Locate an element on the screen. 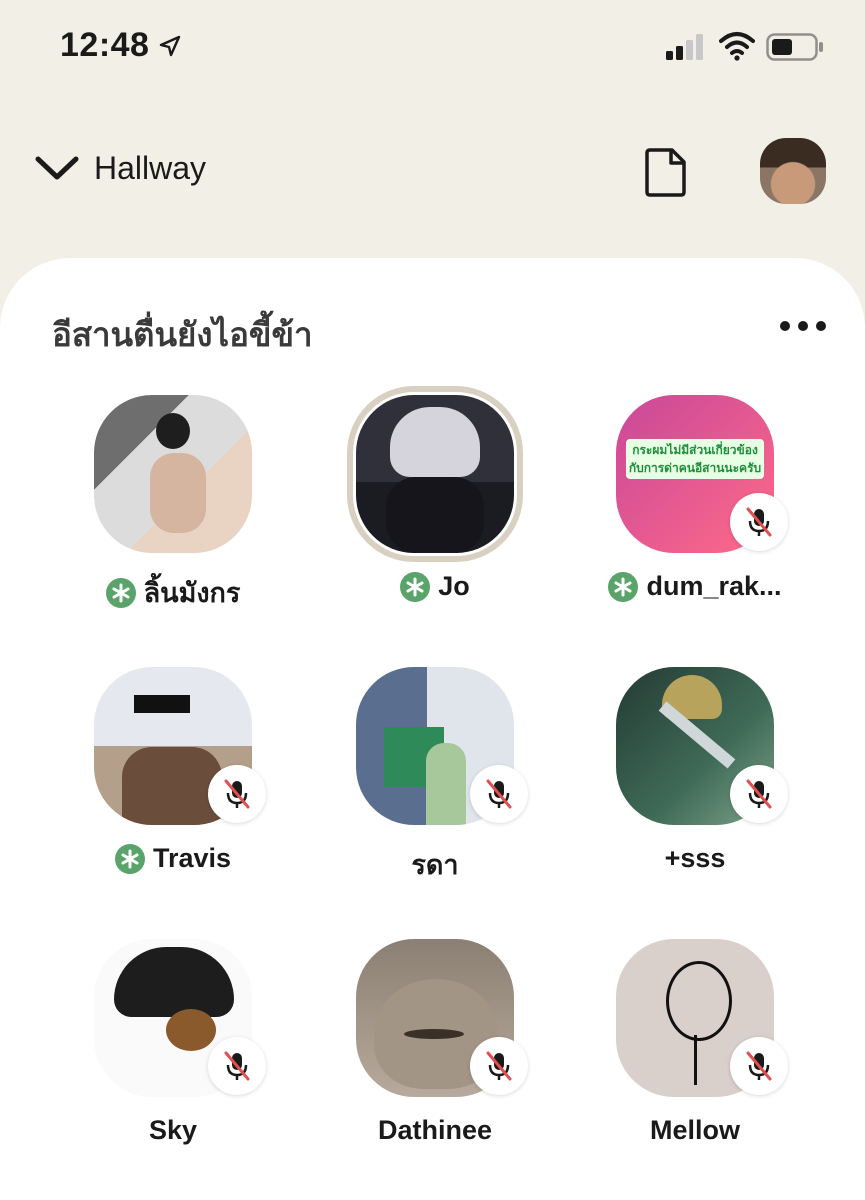 The height and width of the screenshot is (1200, 865). header: Hallway is located at coordinates (432, 172).